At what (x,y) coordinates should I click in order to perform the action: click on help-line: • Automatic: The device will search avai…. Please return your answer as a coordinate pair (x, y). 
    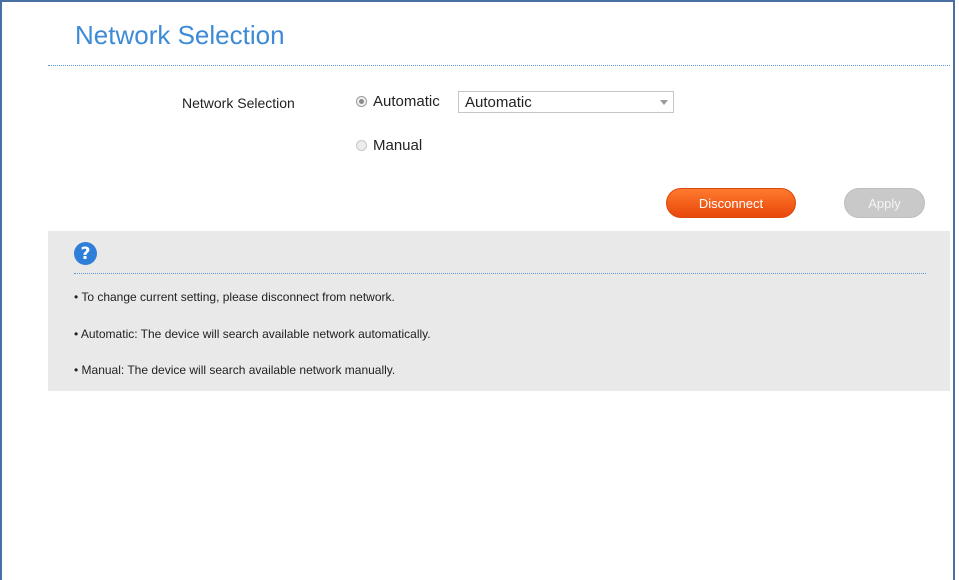
    Looking at the image, I should click on (252, 334).